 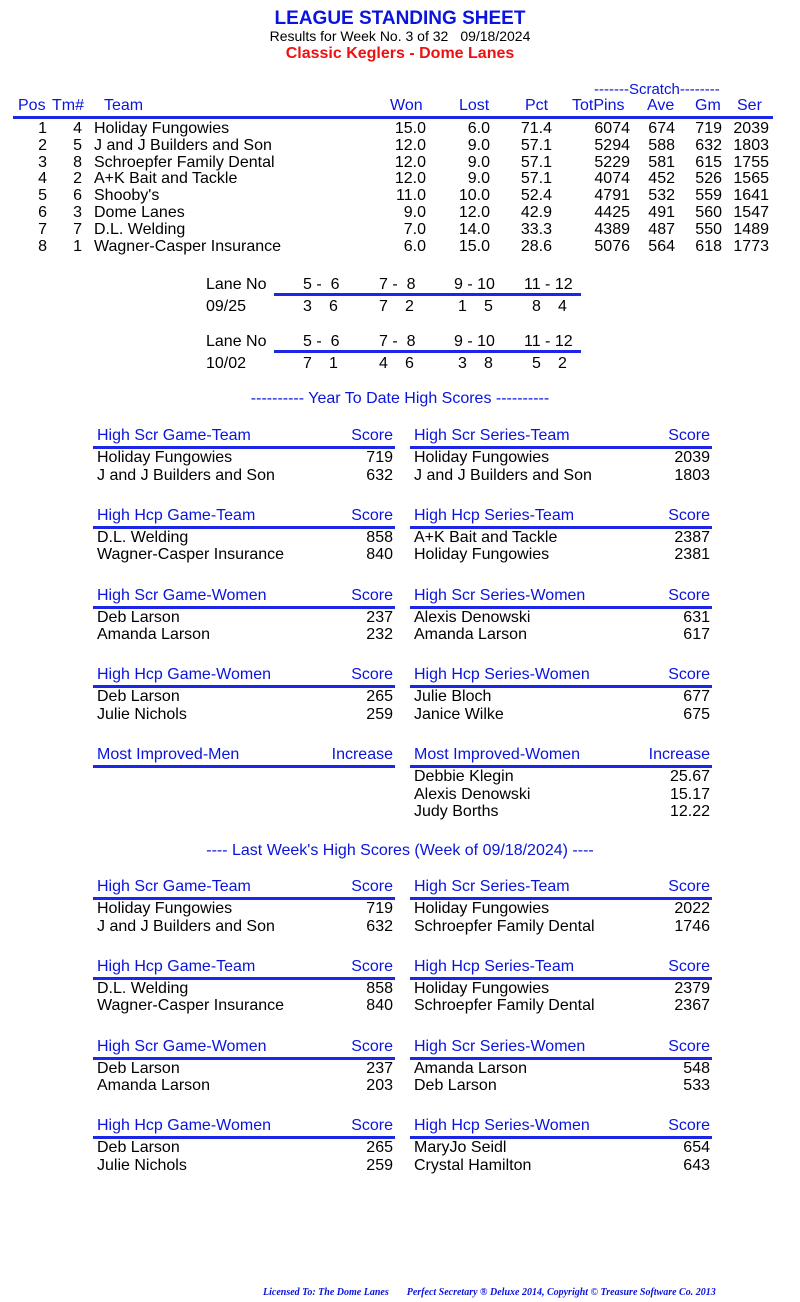 I want to click on list-item: Alexis Denowski 631, so click(x=562, y=618).